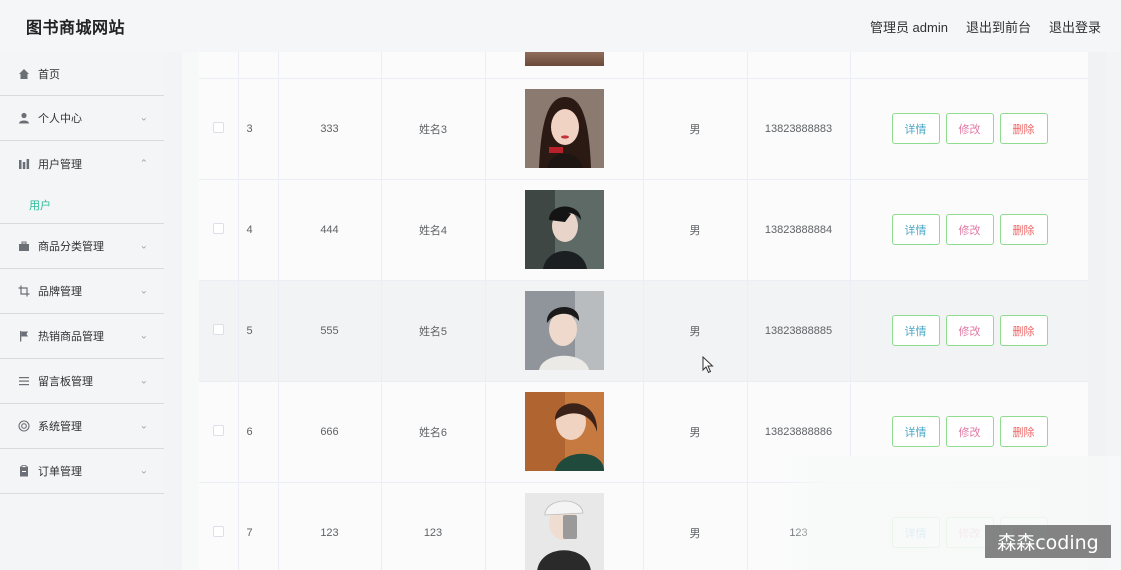 This screenshot has height=570, width=1121. Describe the element at coordinates (799, 230) in the screenshot. I see `user-phone: 13823888884` at that location.